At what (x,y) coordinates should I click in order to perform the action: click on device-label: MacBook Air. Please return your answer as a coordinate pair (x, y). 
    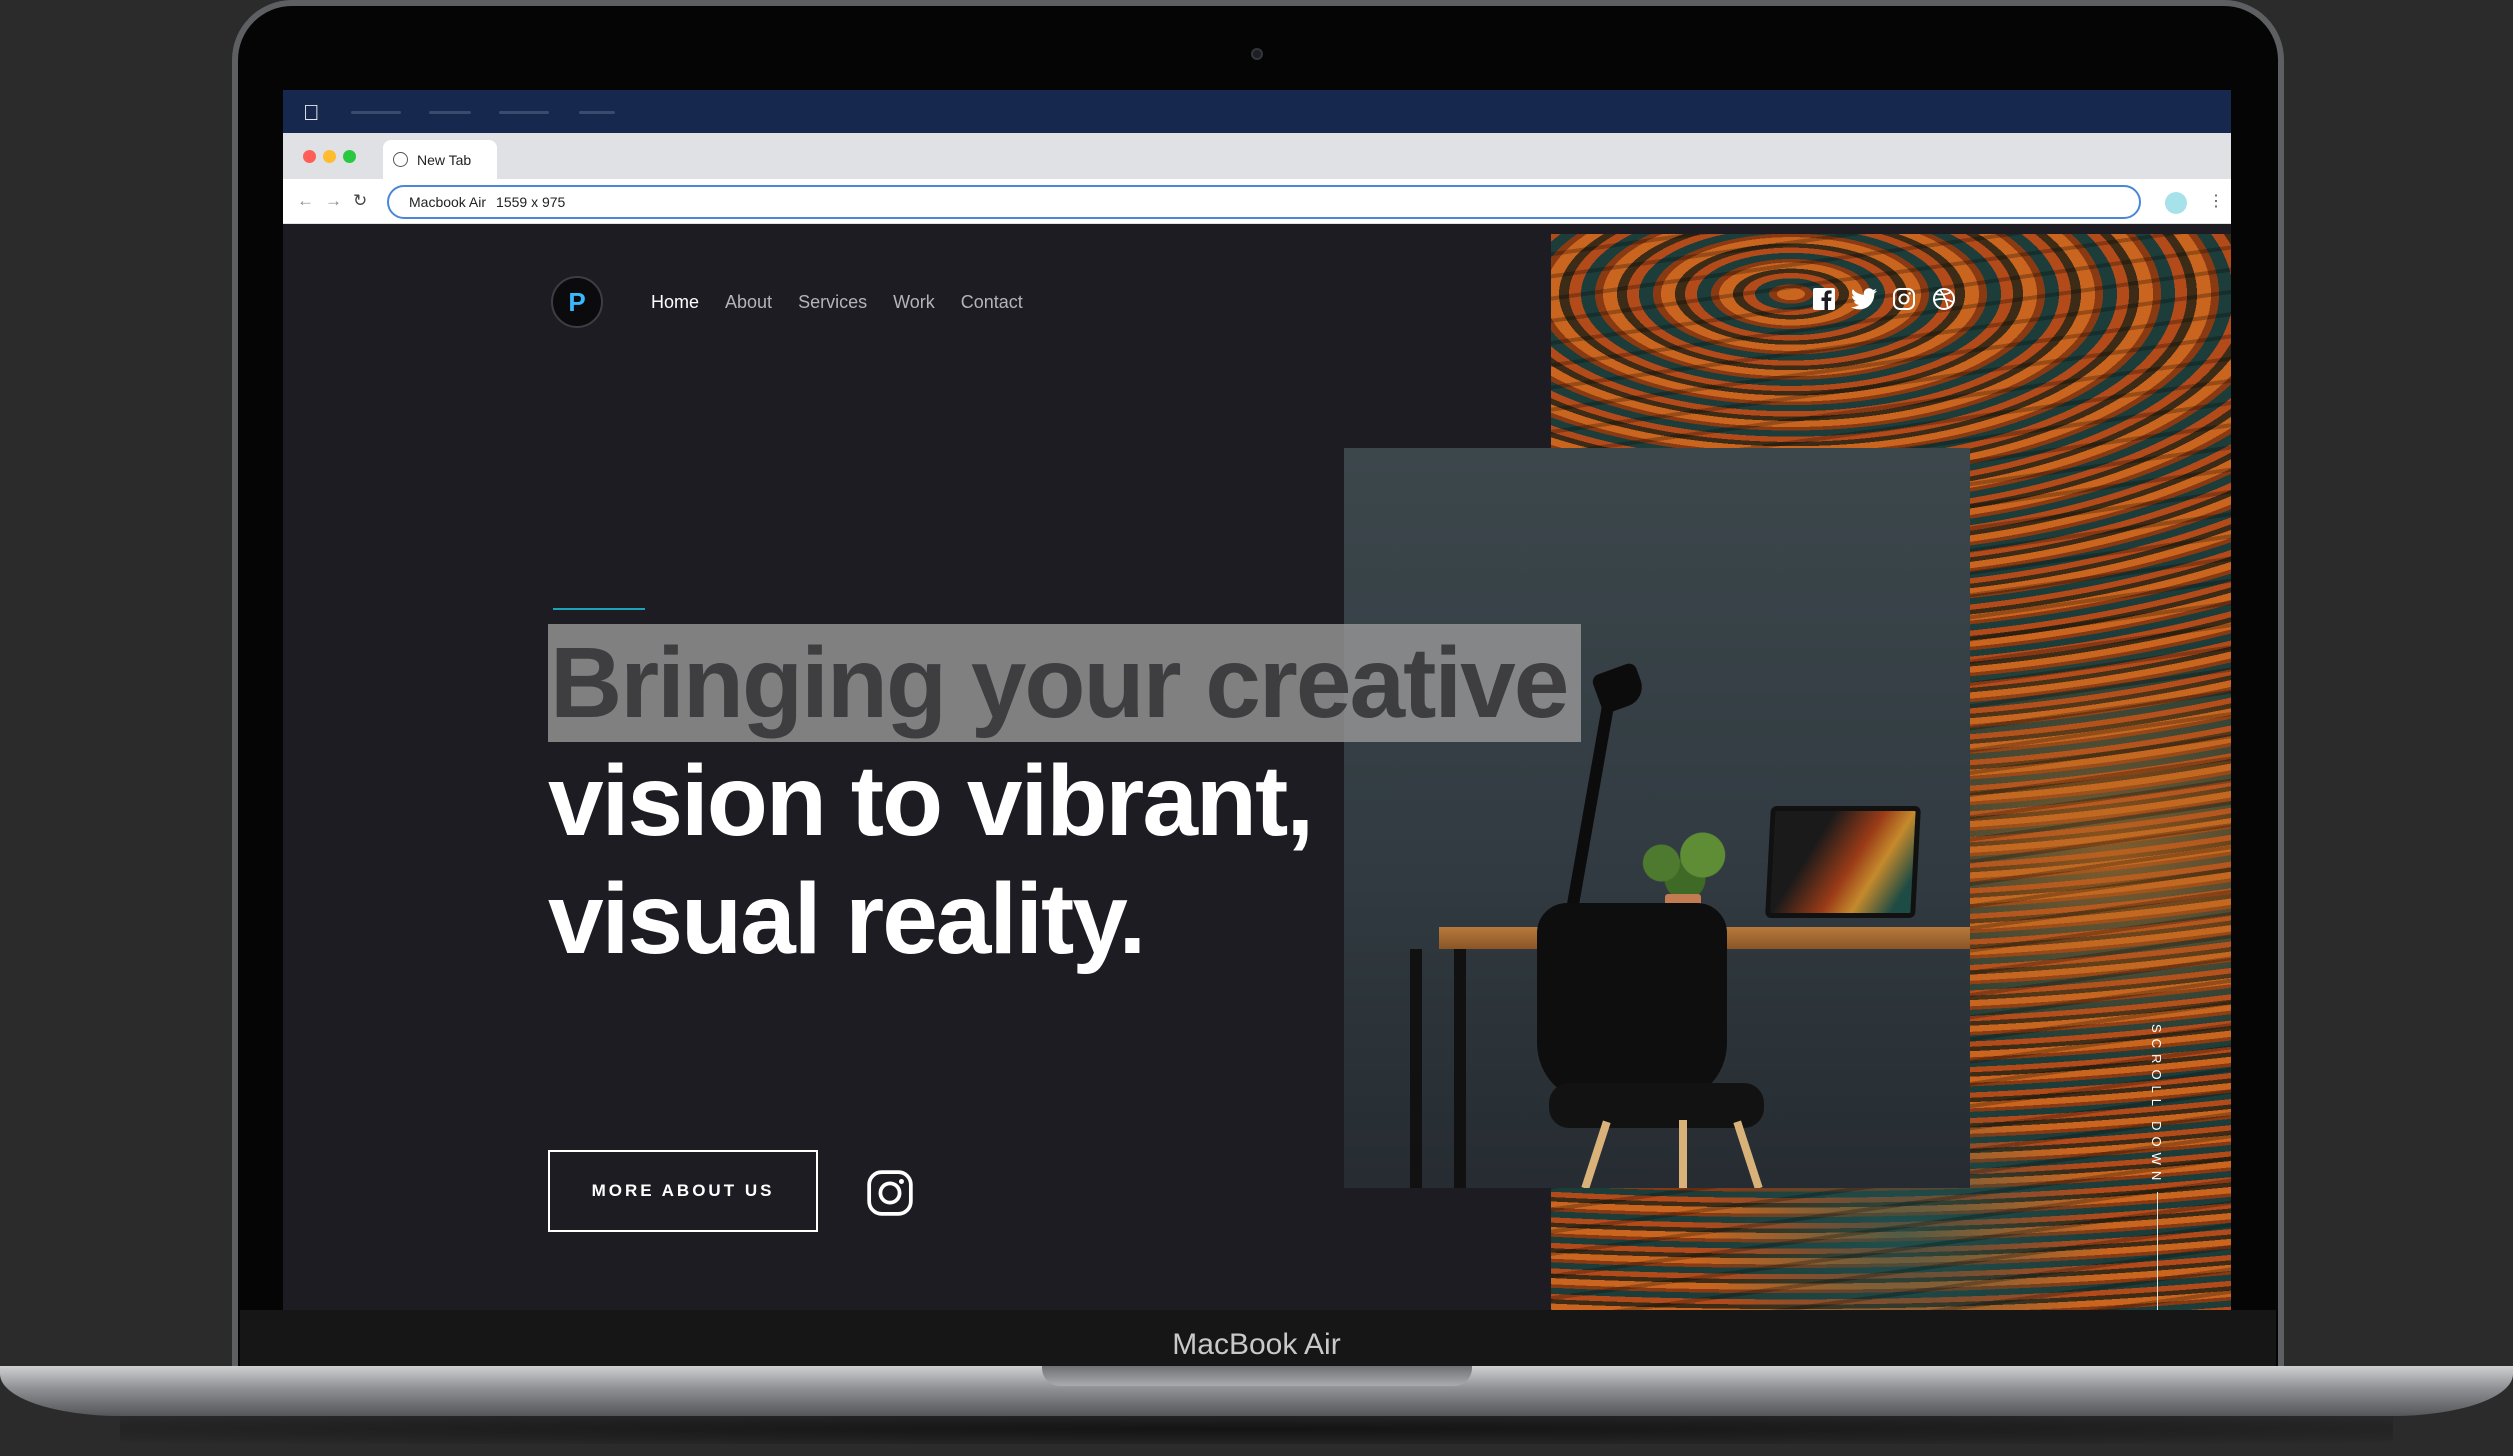
    Looking at the image, I should click on (1256, 1344).